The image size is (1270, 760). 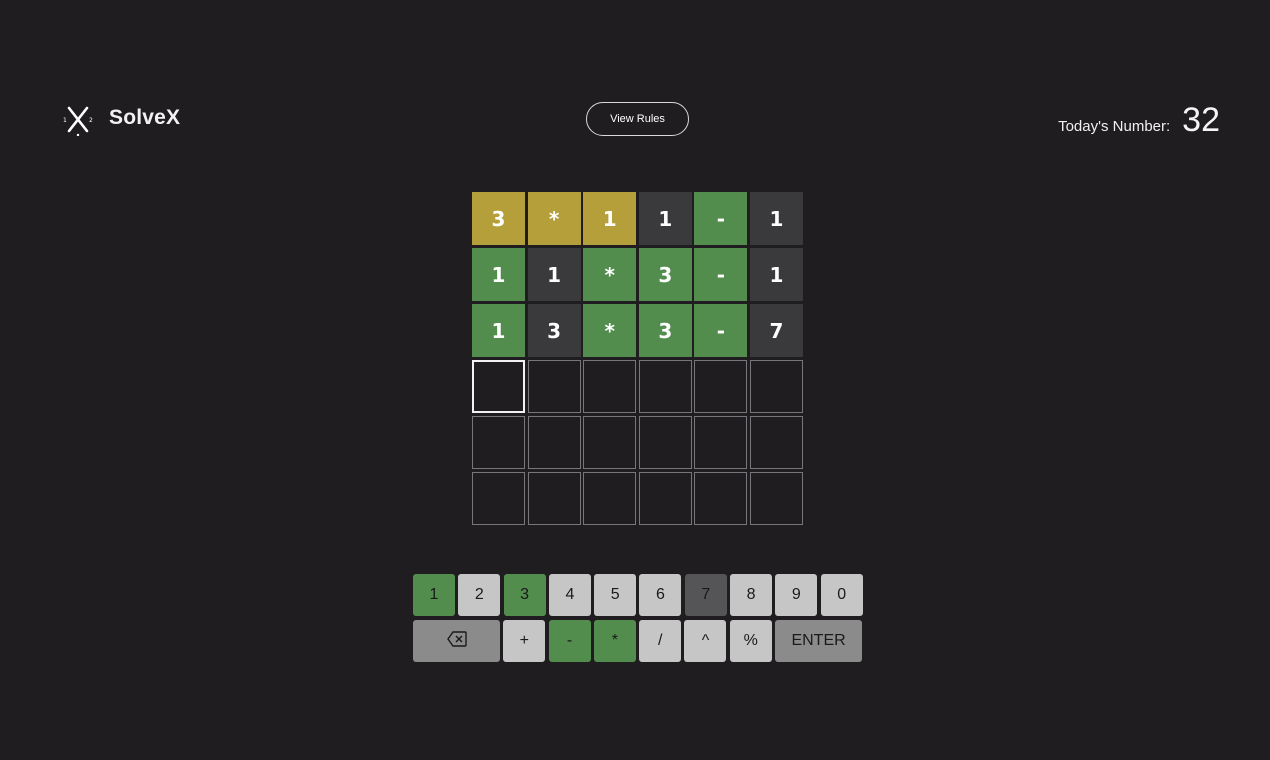 I want to click on backspace-icon, so click(x=456, y=641).